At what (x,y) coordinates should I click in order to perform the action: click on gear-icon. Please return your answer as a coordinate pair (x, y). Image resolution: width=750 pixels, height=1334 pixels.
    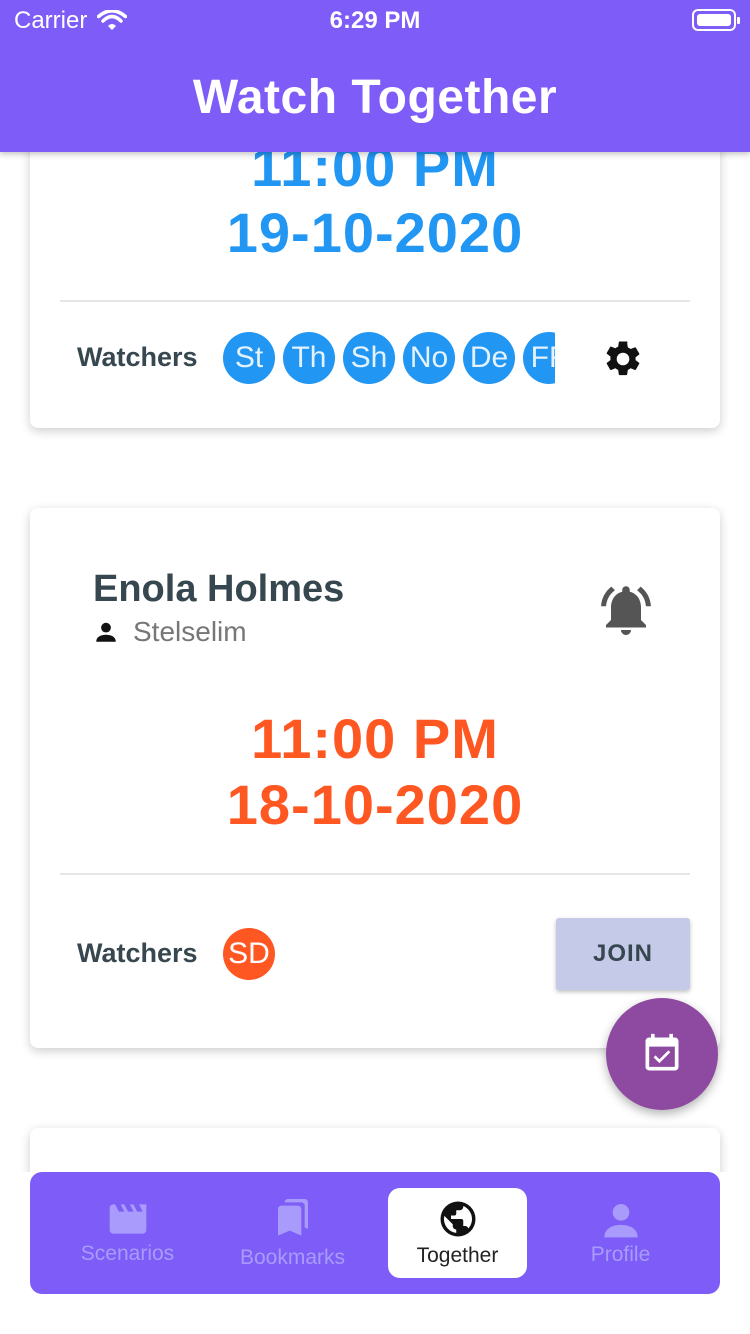
    Looking at the image, I should click on (623, 359).